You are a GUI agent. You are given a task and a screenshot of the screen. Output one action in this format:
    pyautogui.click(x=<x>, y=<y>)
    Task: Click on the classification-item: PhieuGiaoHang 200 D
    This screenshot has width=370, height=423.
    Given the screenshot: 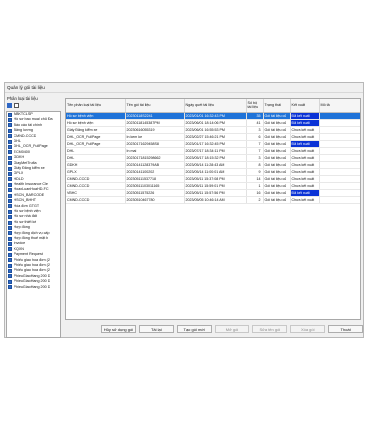 What is the action you would take?
    pyautogui.click(x=33, y=287)
    